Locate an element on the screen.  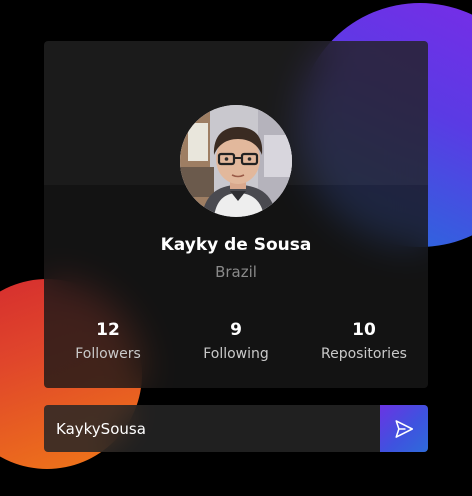
stat-followers: 12 Followers is located at coordinates (108, 341).